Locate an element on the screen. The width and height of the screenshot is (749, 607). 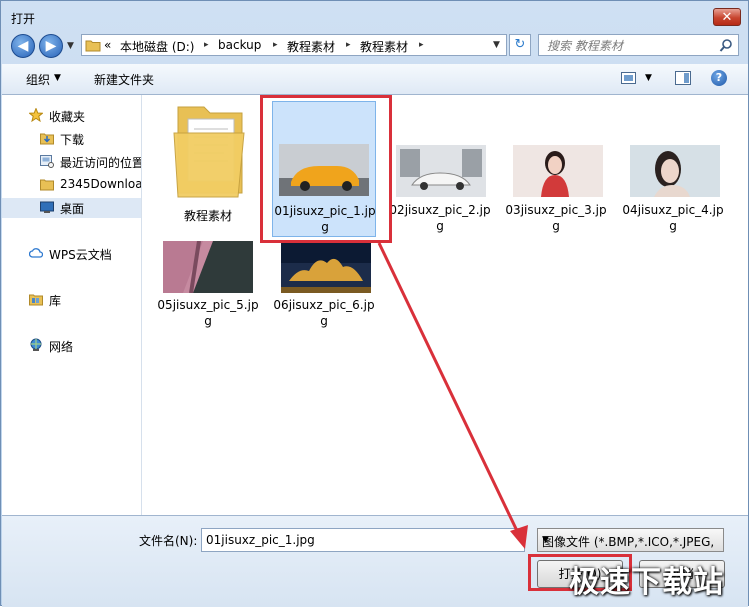
cloud-icon is located at coordinates (36, 253).